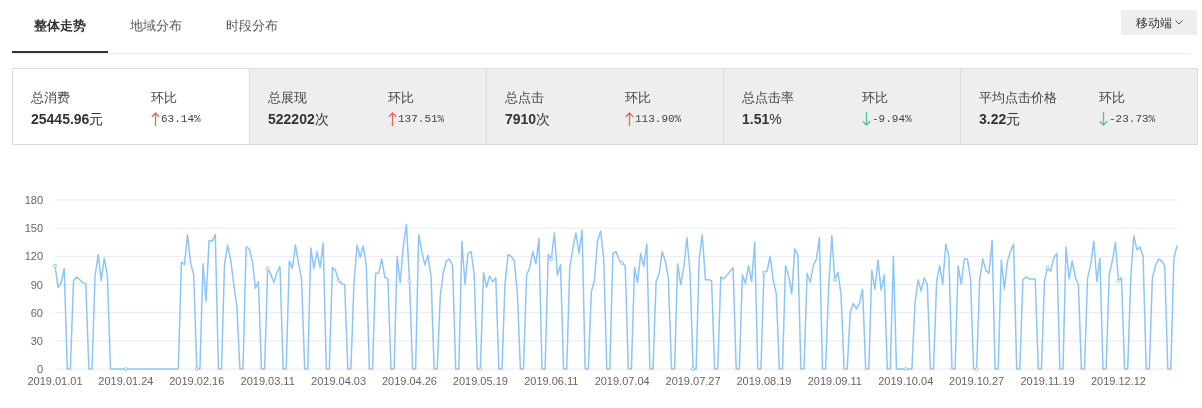 The image size is (1202, 408). What do you see at coordinates (693, 381) in the screenshot?
I see `axis-label: 2019.07.27` at bounding box center [693, 381].